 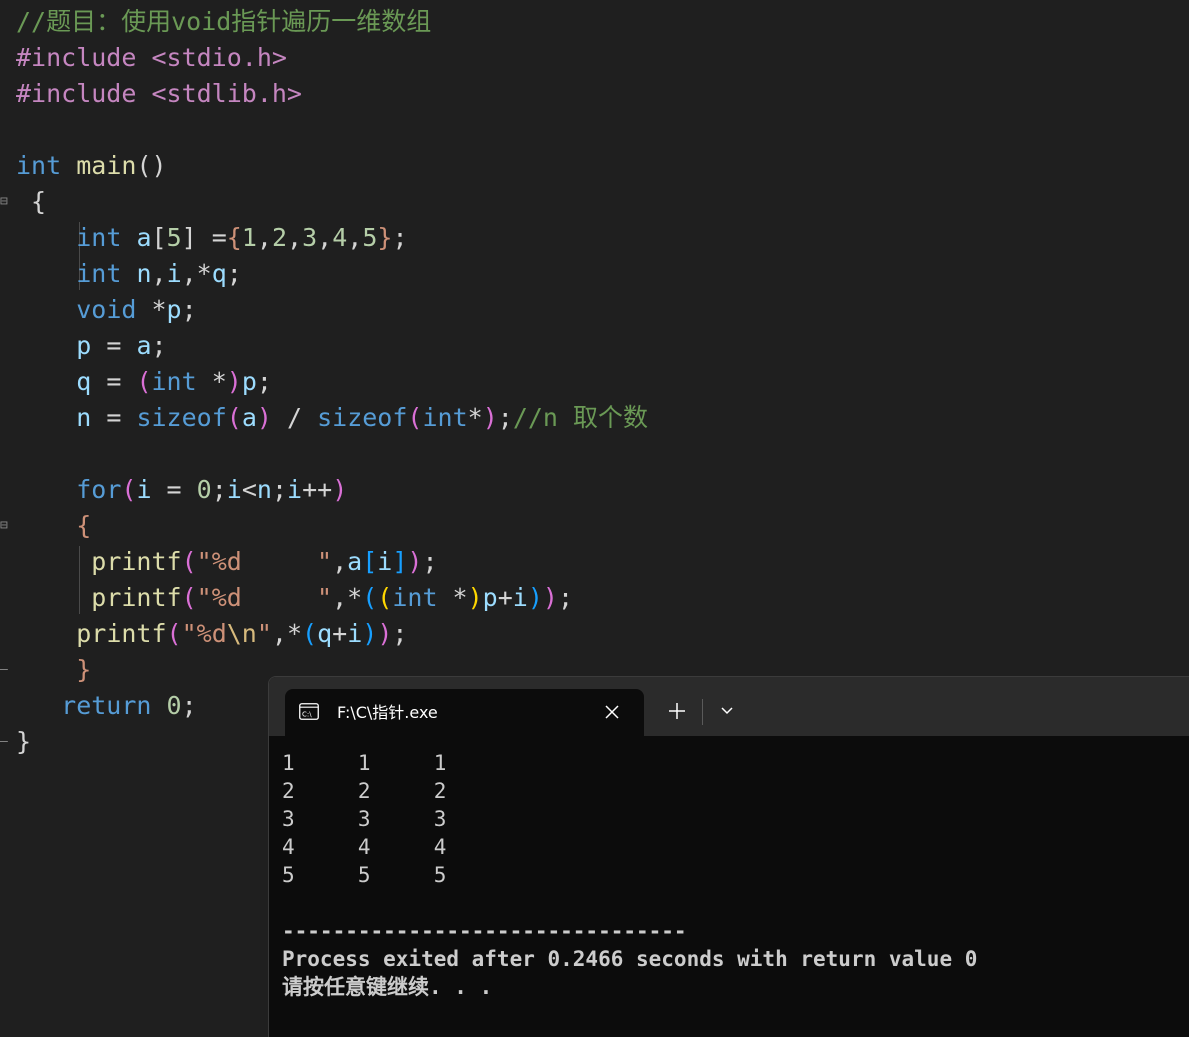 I want to click on code-line: n = sizeof(a) / sizeof(int*);//n 取个数, so click(x=332, y=418).